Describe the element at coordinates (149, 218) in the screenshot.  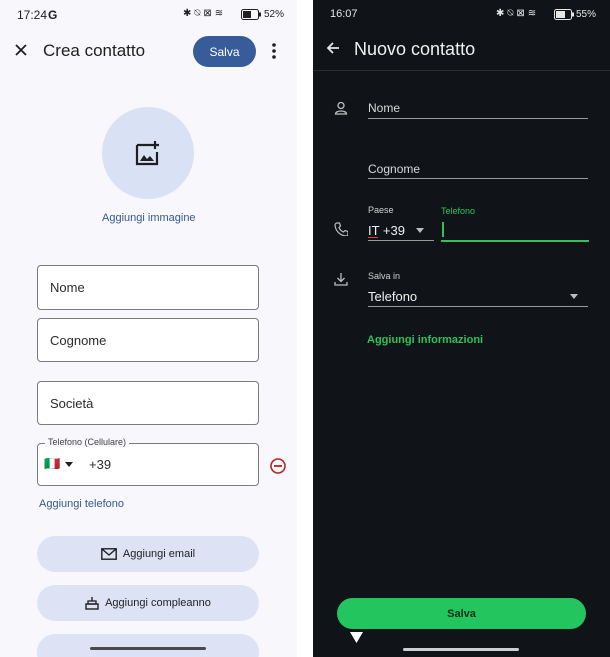
I see `add-image-link: Aggiungi immagine` at that location.